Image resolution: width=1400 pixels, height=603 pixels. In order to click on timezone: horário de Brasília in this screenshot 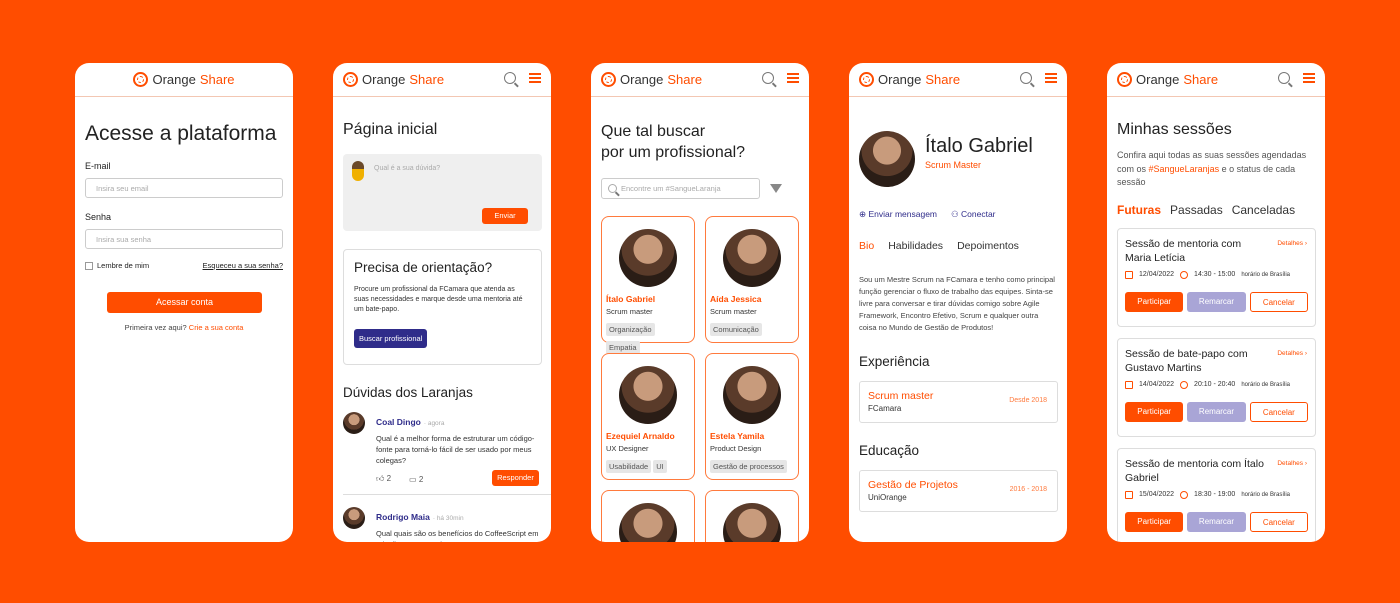, I will do `click(1266, 494)`.